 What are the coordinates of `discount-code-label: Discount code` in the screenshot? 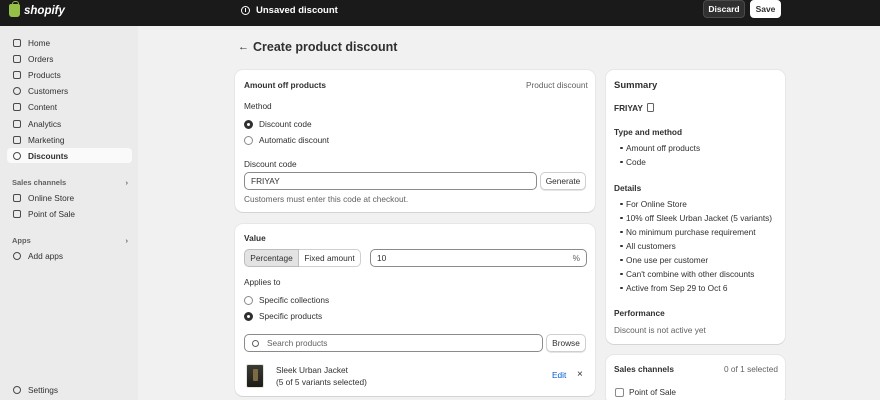 It's located at (270, 164).